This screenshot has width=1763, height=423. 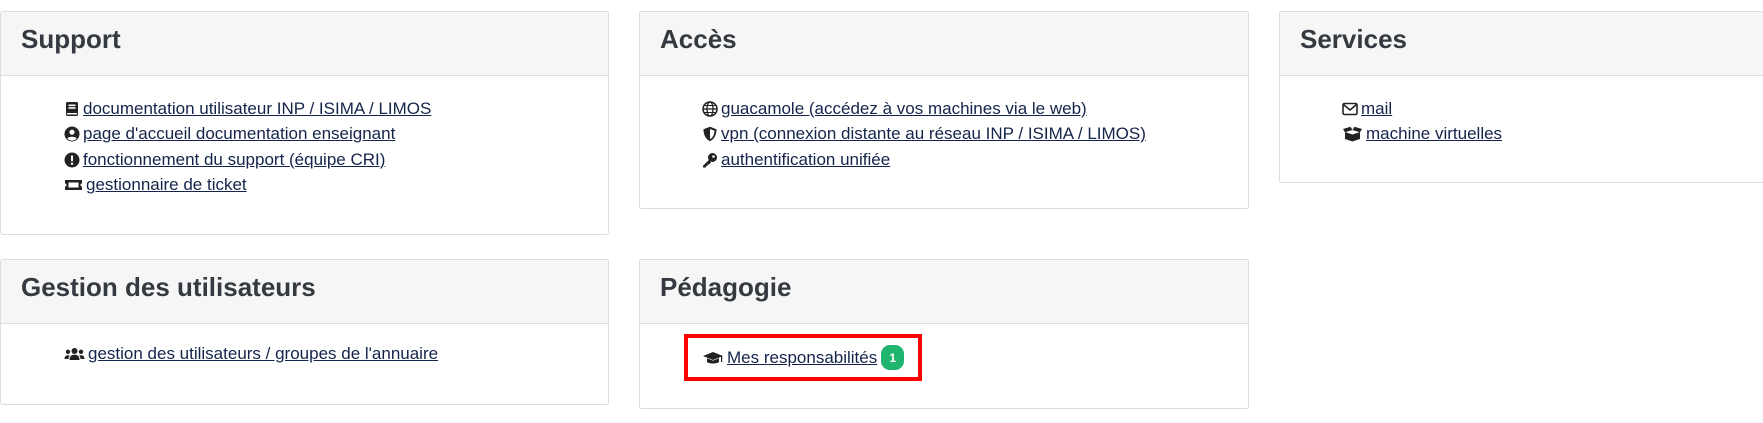 I want to click on list-item: authentification unifiée, so click(x=924, y=160).